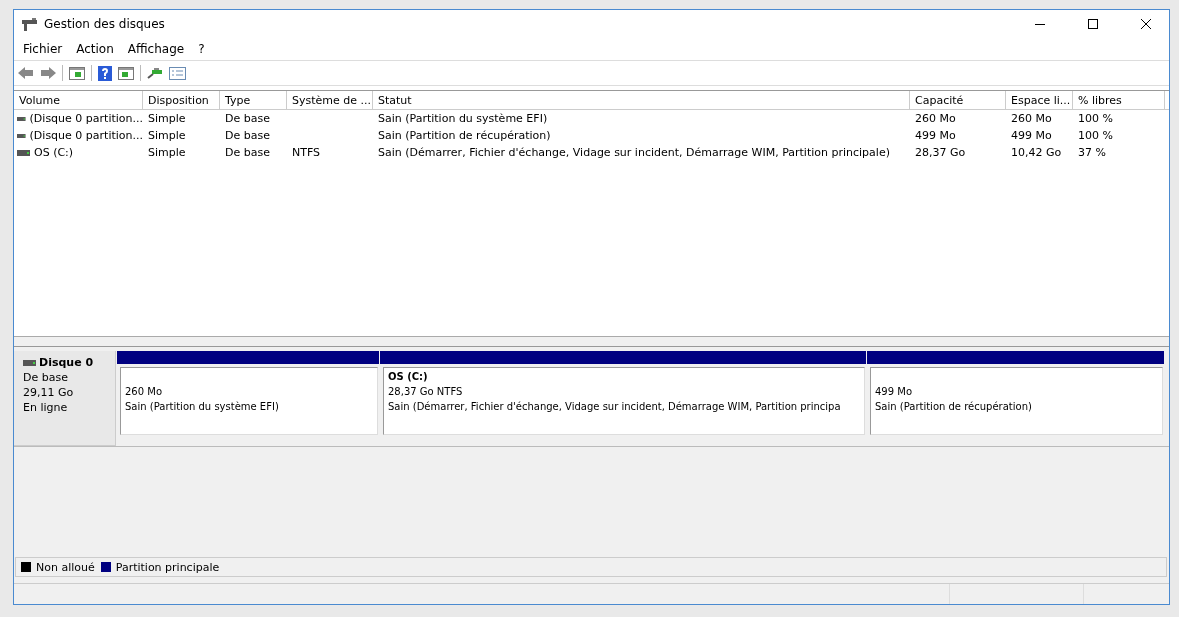 The height and width of the screenshot is (617, 1179). Describe the element at coordinates (46, 377) in the screenshot. I see `disk-type: De base` at that location.